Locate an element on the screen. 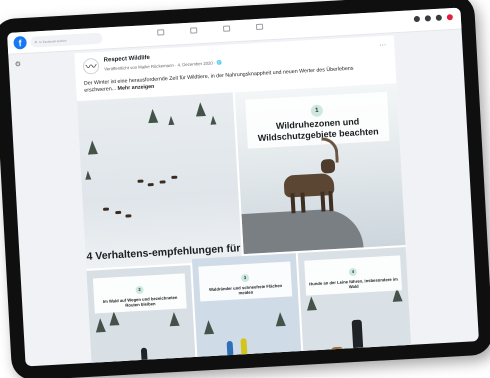 This screenshot has height=378, width=490. marketplace-icon is located at coordinates (226, 28).